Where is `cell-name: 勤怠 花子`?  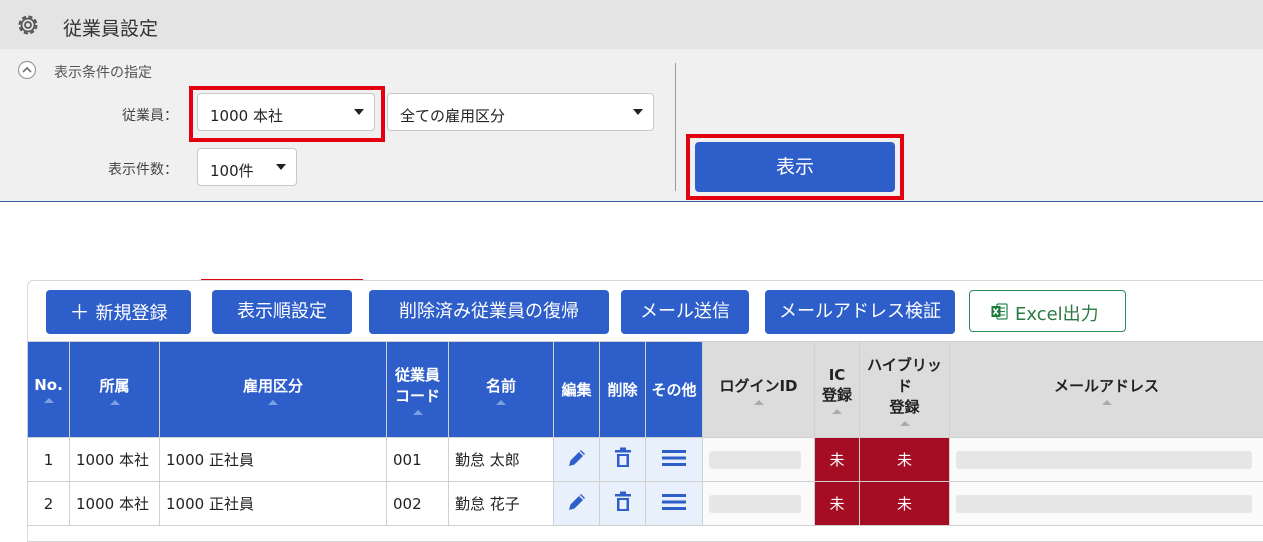
cell-name: 勤怠 花子 is located at coordinates (501, 504).